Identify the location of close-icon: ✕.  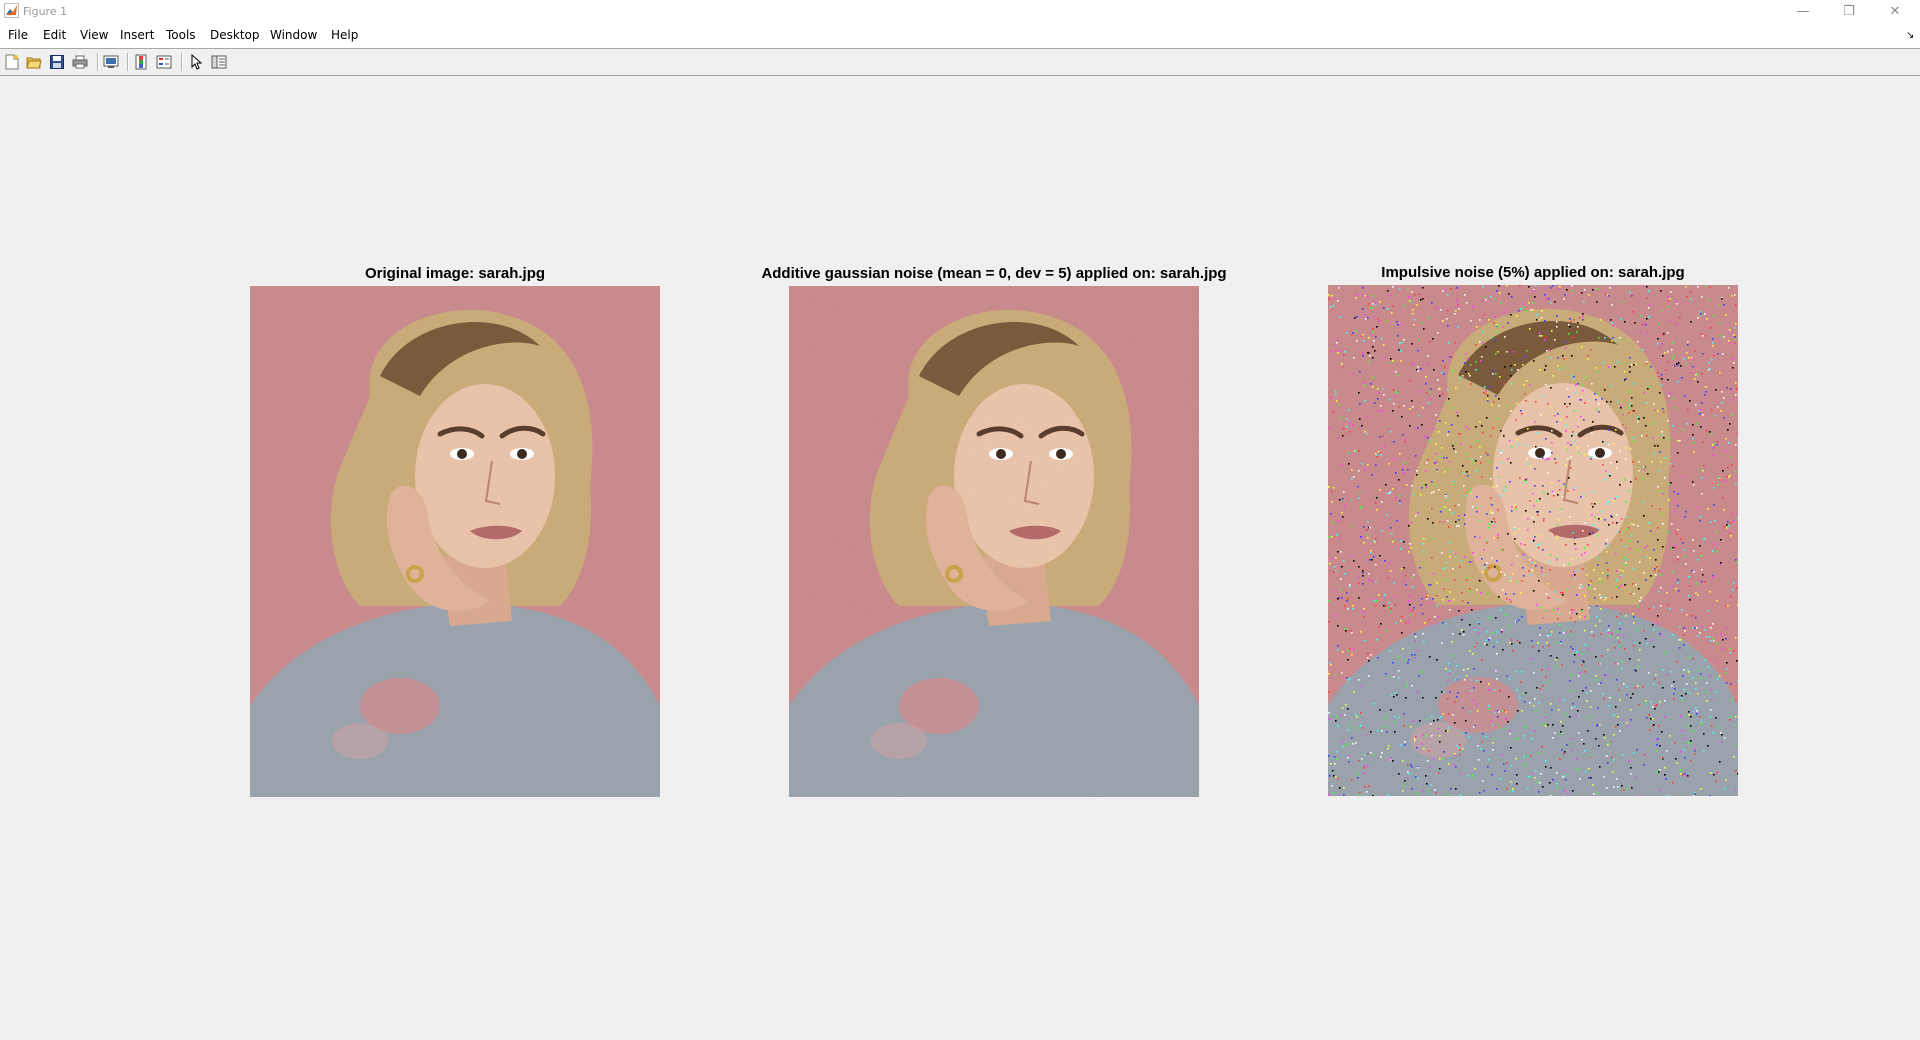
(1895, 11).